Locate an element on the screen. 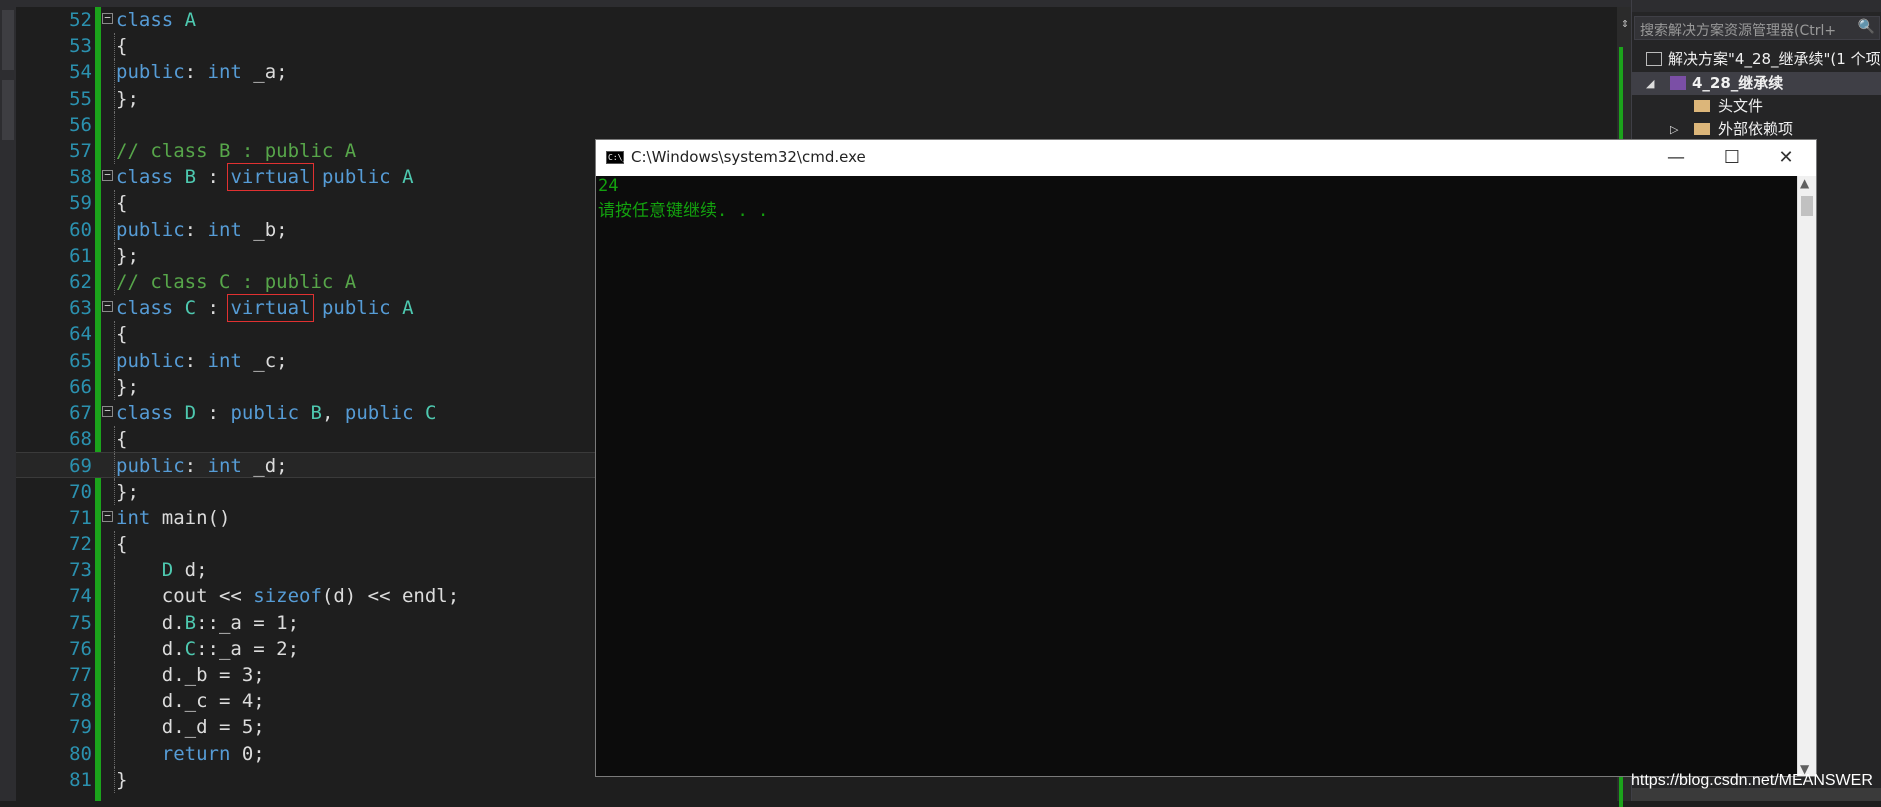  collapse-arrow-icon: ▷ is located at coordinates (1674, 129).